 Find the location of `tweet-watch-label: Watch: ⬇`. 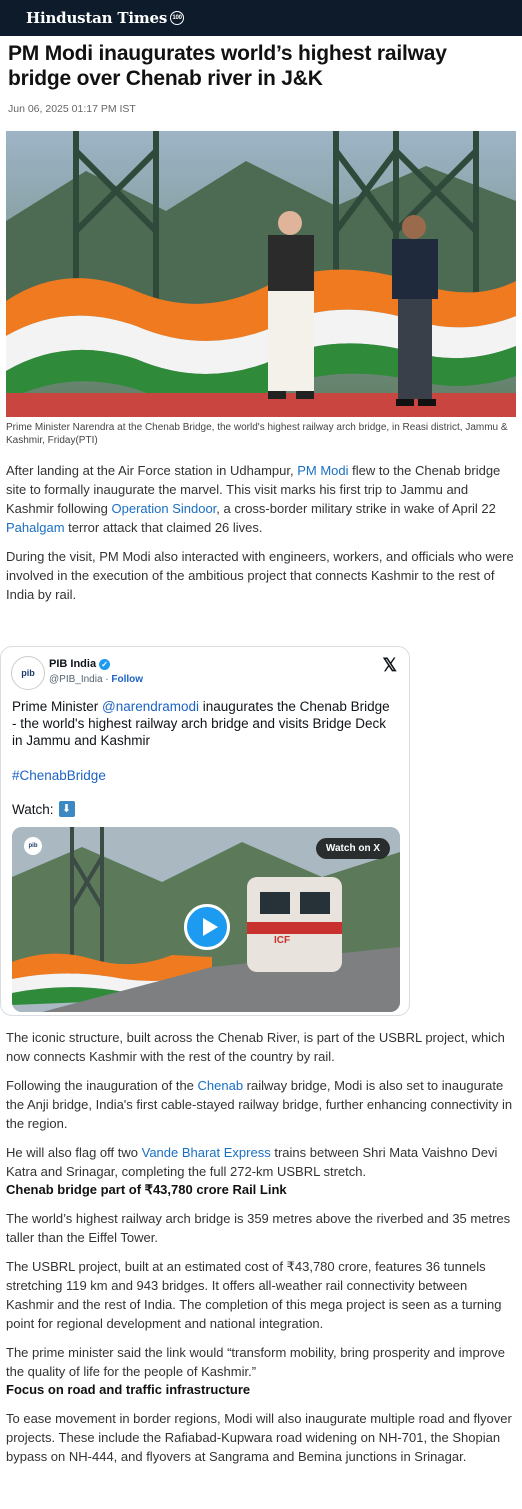

tweet-watch-label: Watch: ⬇ is located at coordinates (43, 809).